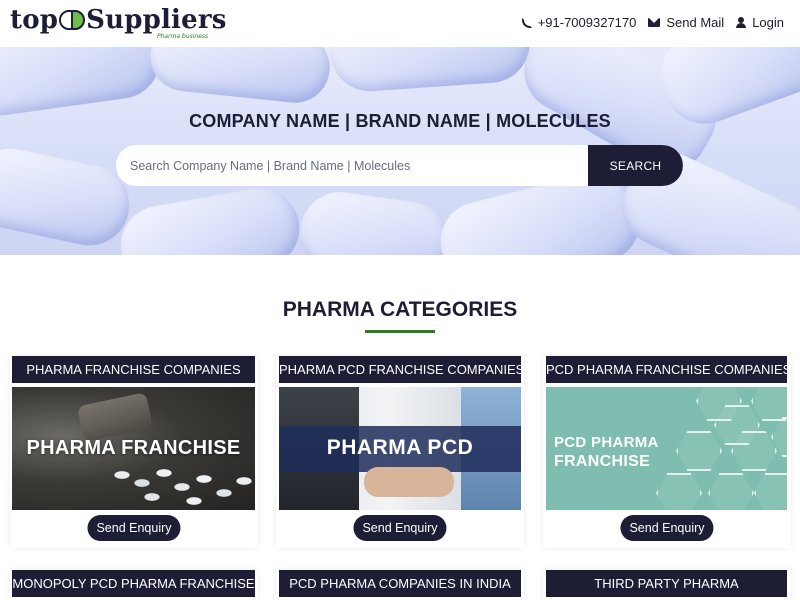  Describe the element at coordinates (635, 165) in the screenshot. I see `search-button: SEARCH` at that location.